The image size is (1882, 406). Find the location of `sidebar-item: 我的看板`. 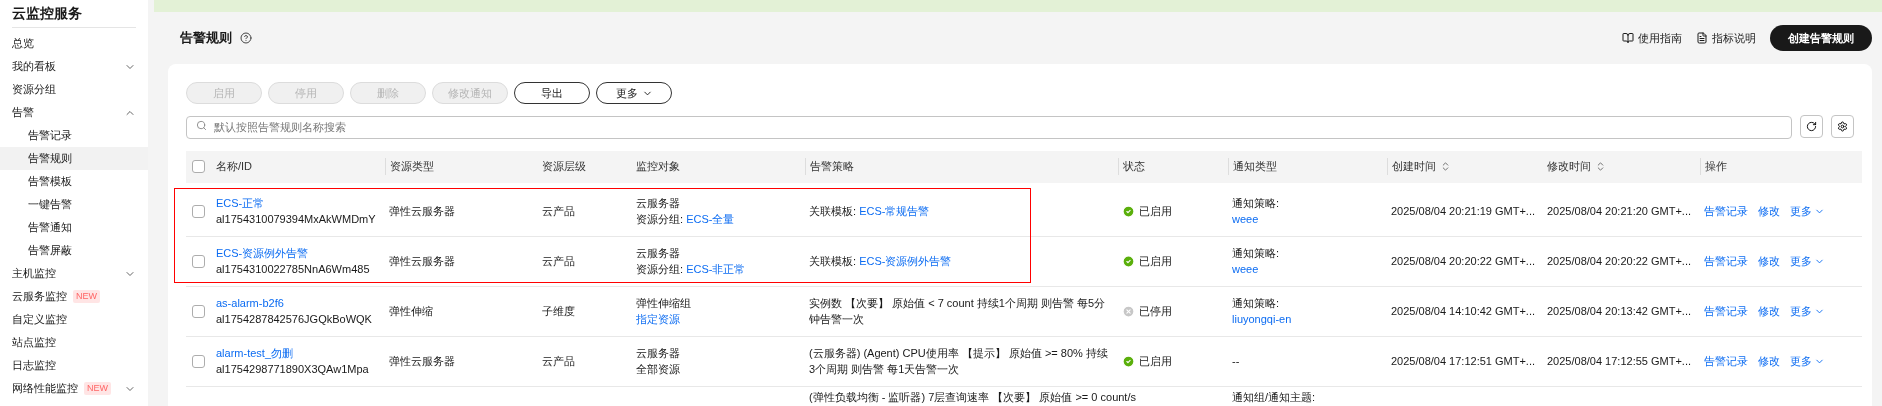

sidebar-item: 我的看板 is located at coordinates (74, 66).